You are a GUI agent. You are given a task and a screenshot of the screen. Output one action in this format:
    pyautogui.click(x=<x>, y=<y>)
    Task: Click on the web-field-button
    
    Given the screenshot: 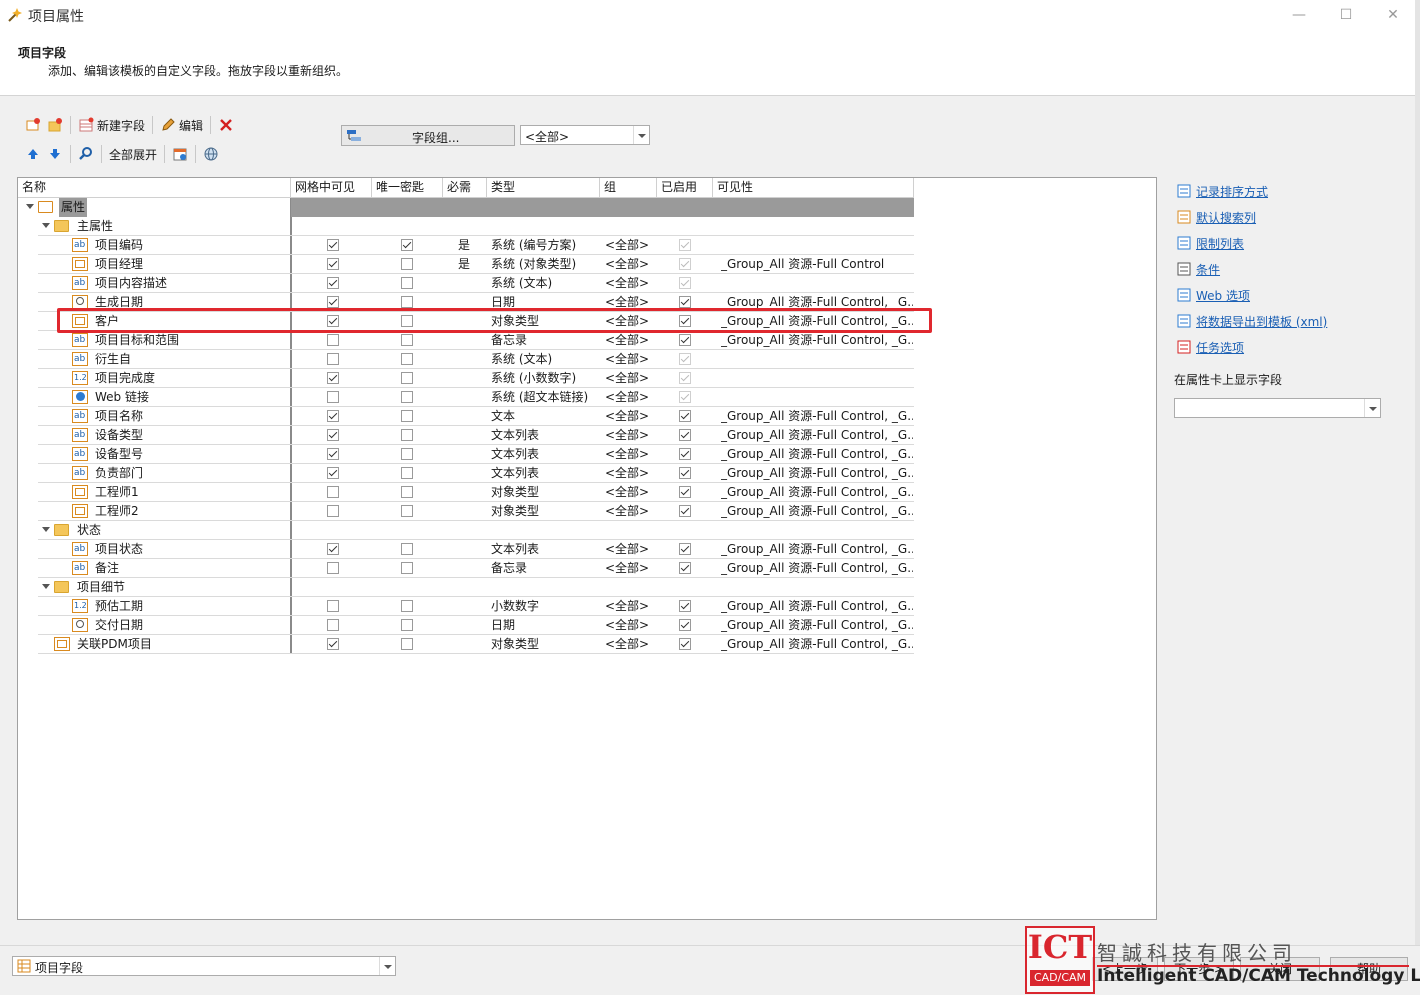 What is the action you would take?
    pyautogui.click(x=211, y=154)
    